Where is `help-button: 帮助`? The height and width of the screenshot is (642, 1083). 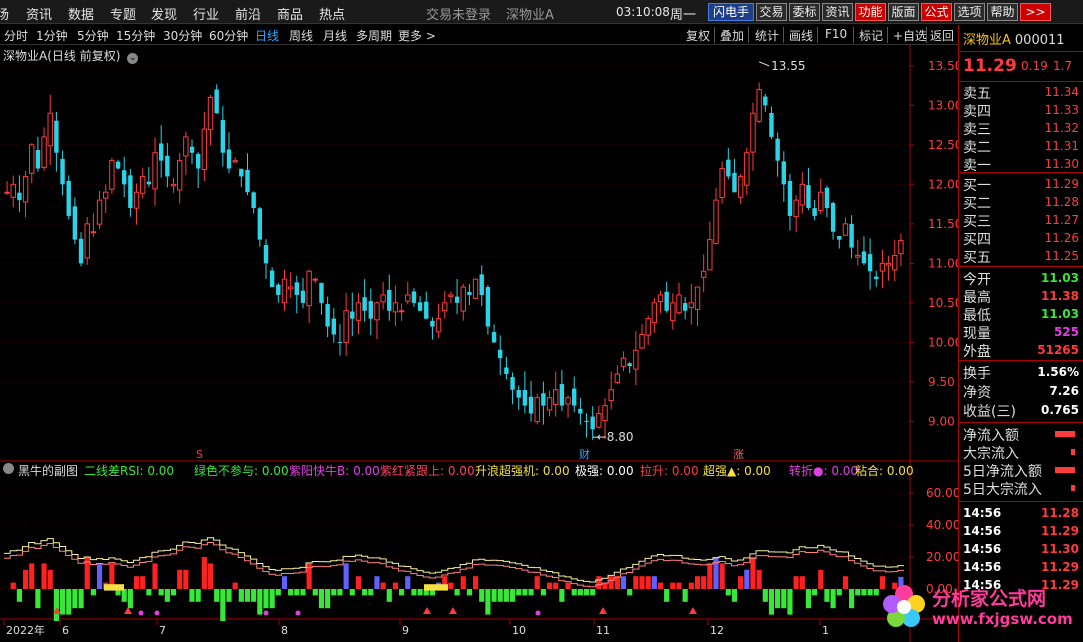
help-button: 帮助 is located at coordinates (1002, 12).